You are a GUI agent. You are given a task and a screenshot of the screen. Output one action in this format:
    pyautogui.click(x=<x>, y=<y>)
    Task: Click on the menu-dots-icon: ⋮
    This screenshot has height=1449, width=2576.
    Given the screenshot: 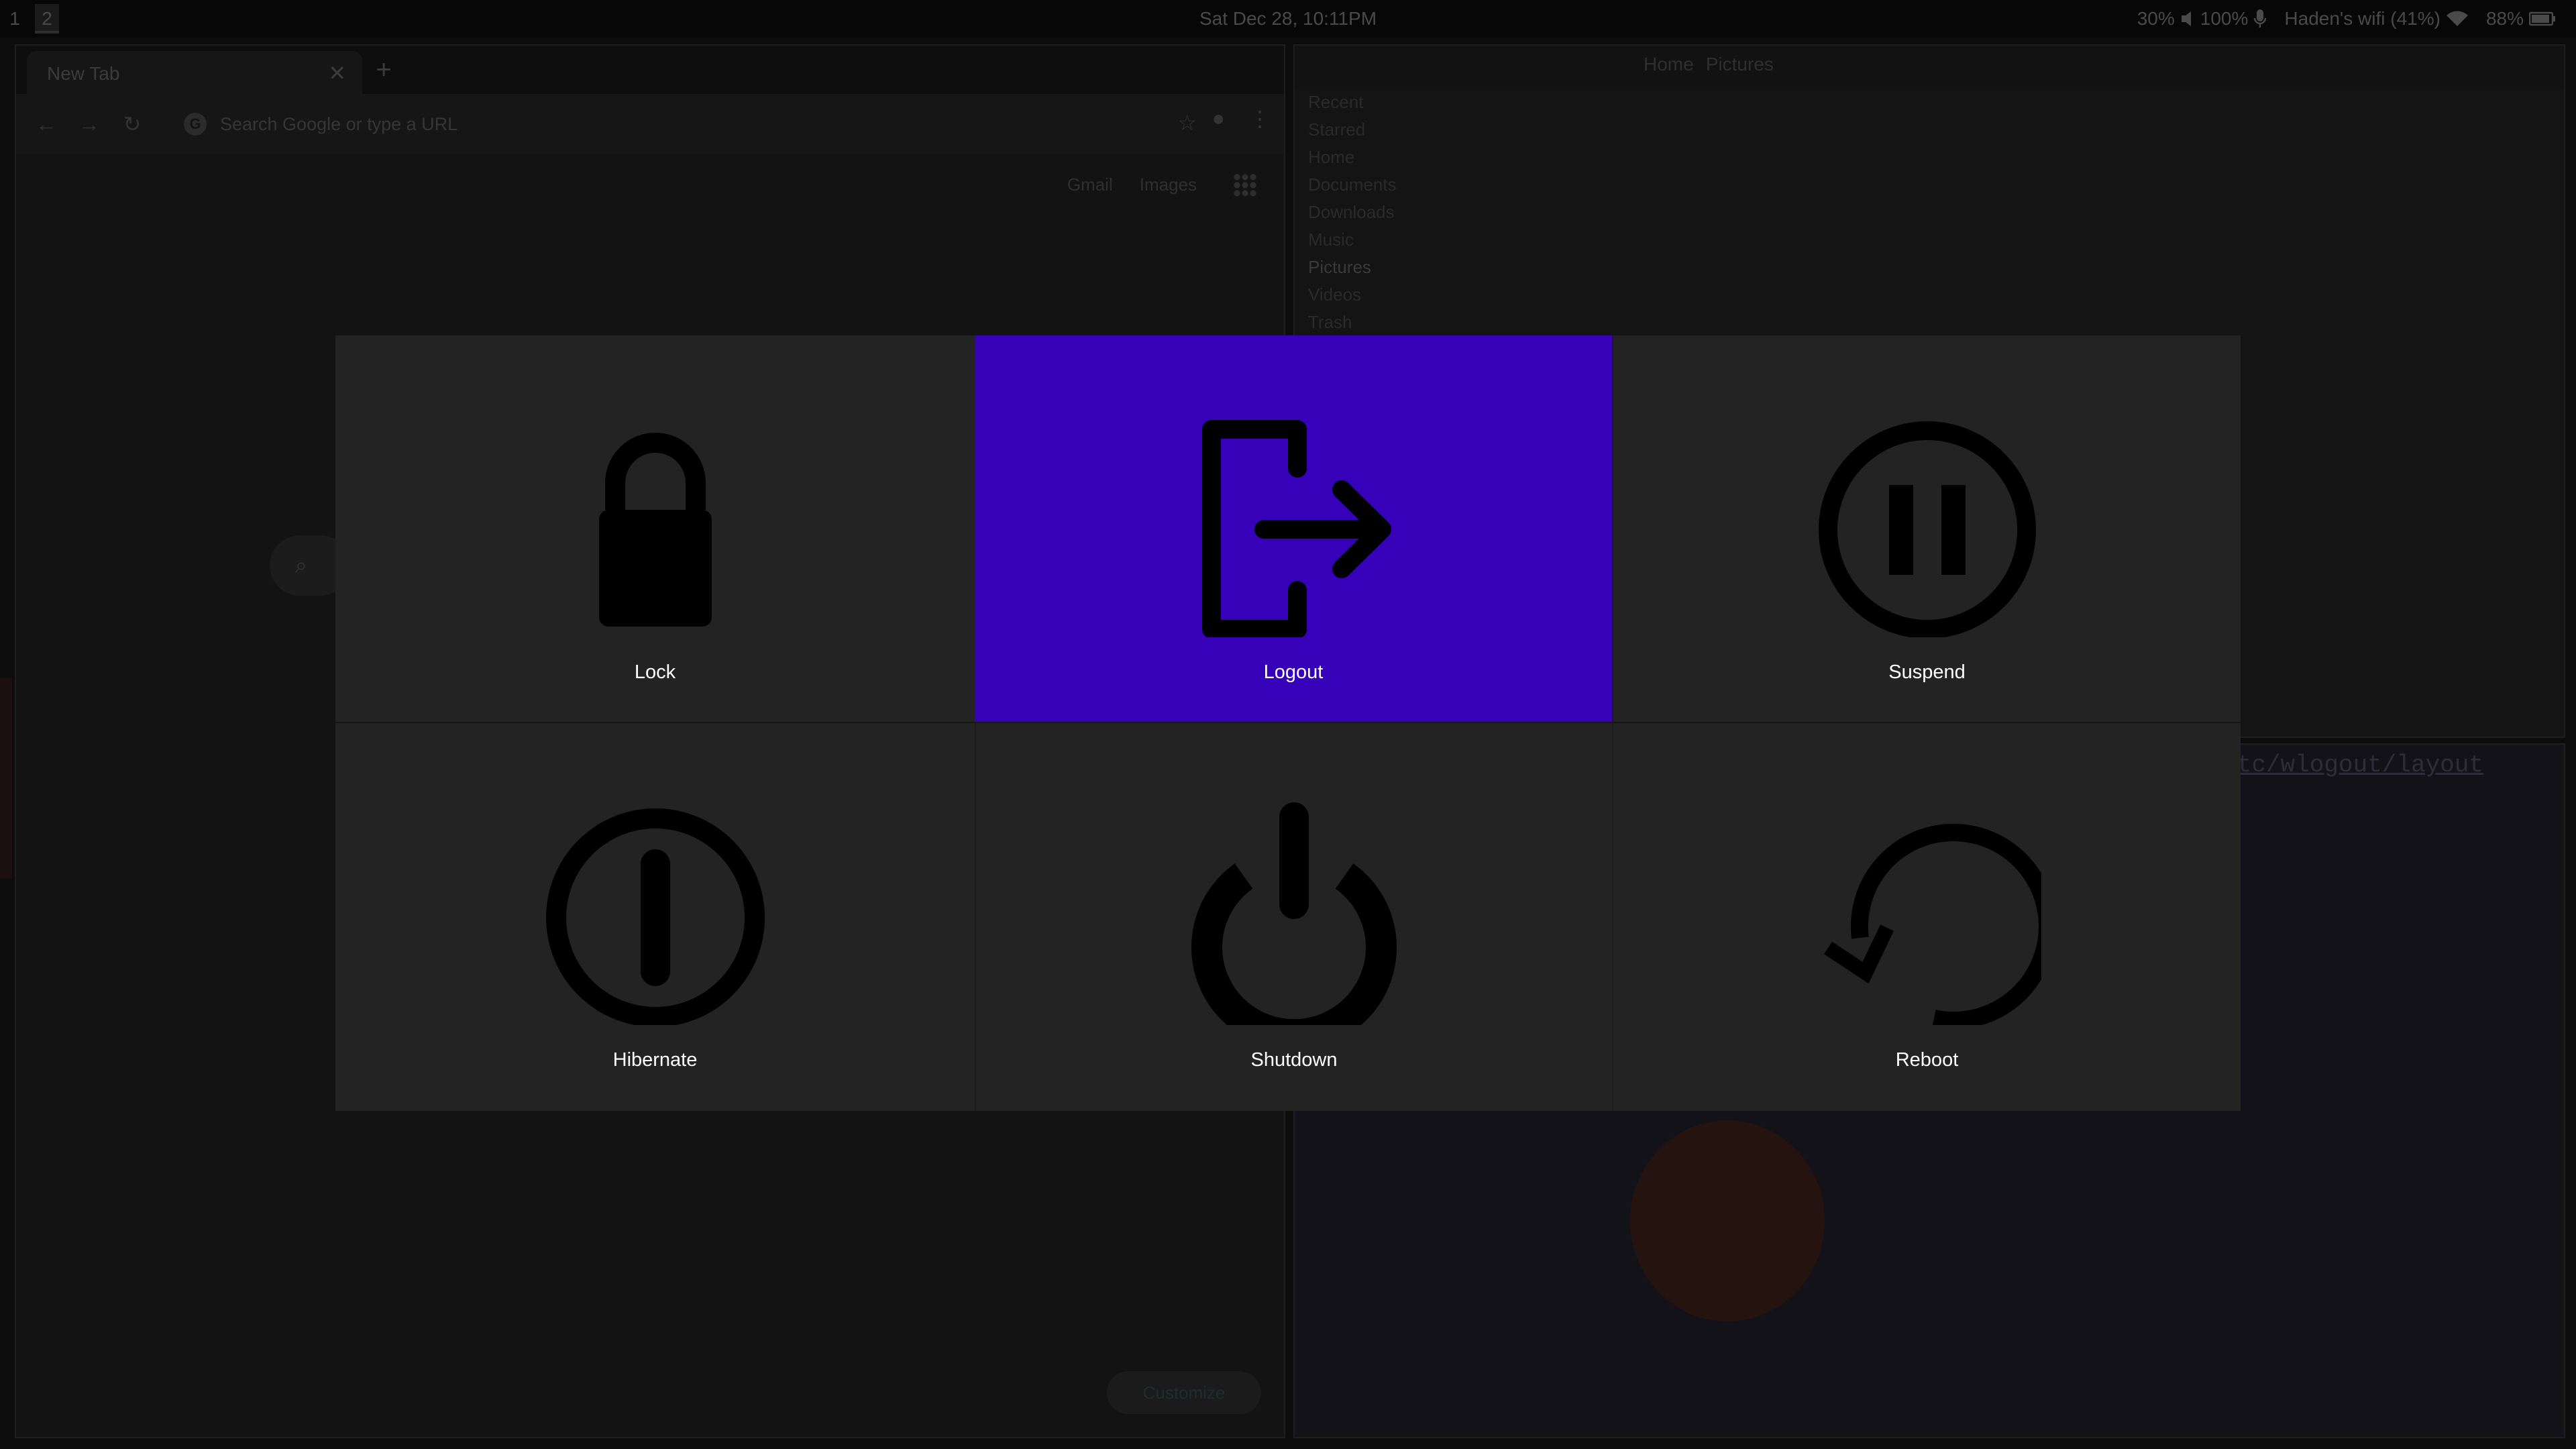 What is the action you would take?
    pyautogui.click(x=1260, y=118)
    